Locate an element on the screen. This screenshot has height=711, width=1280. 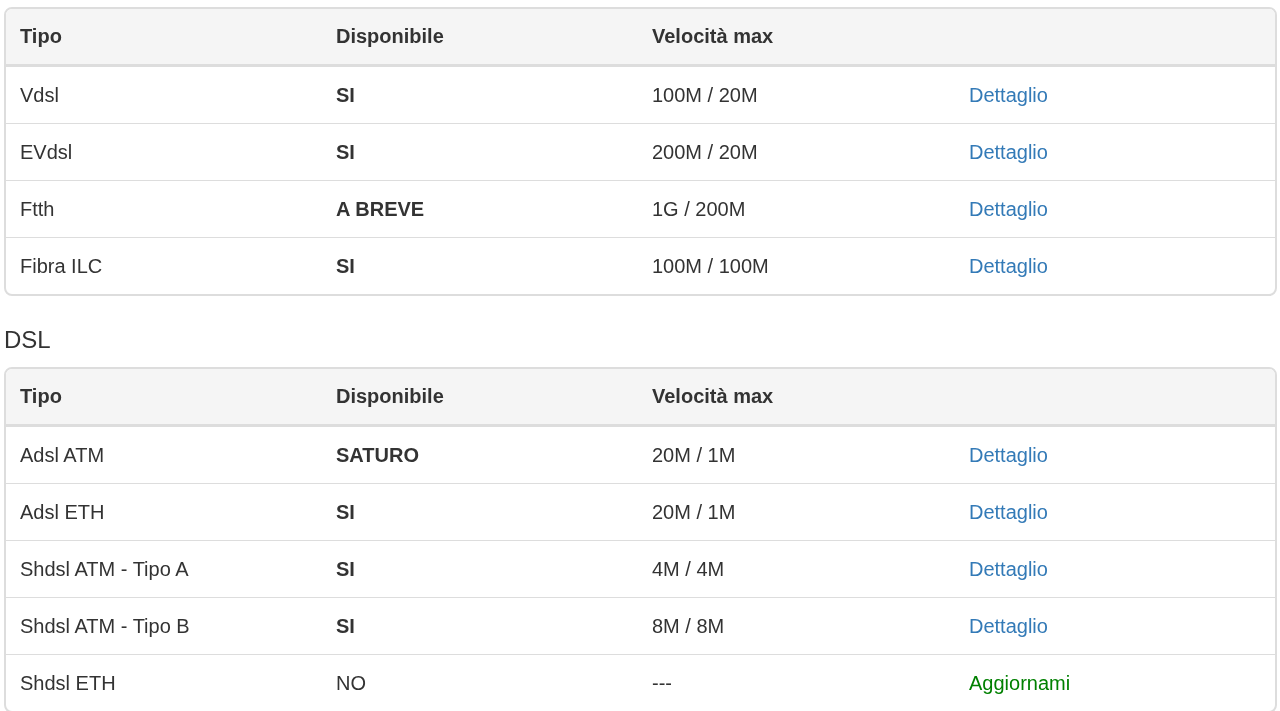
table-cell: 100M / 100M is located at coordinates (710, 266).